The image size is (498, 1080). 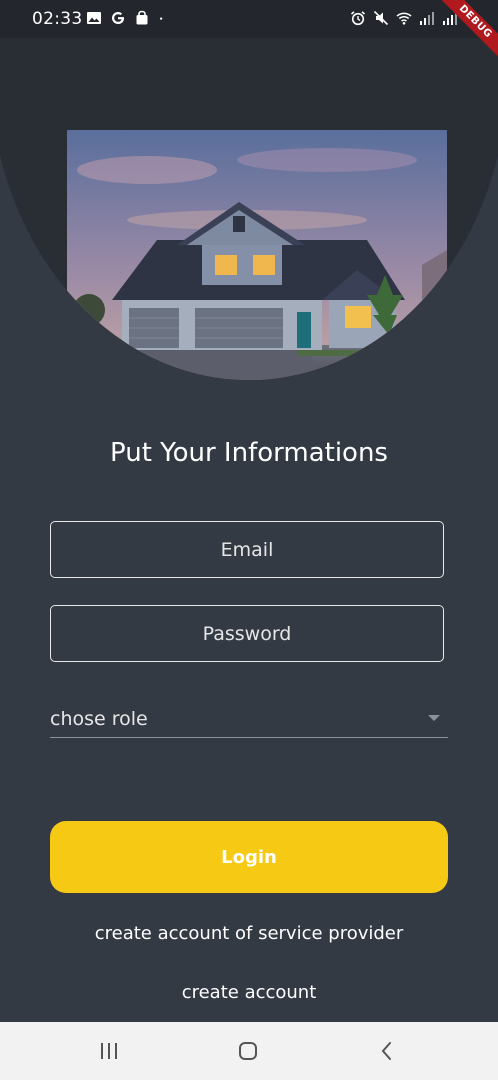 I want to click on gallery-icon, so click(x=94, y=18).